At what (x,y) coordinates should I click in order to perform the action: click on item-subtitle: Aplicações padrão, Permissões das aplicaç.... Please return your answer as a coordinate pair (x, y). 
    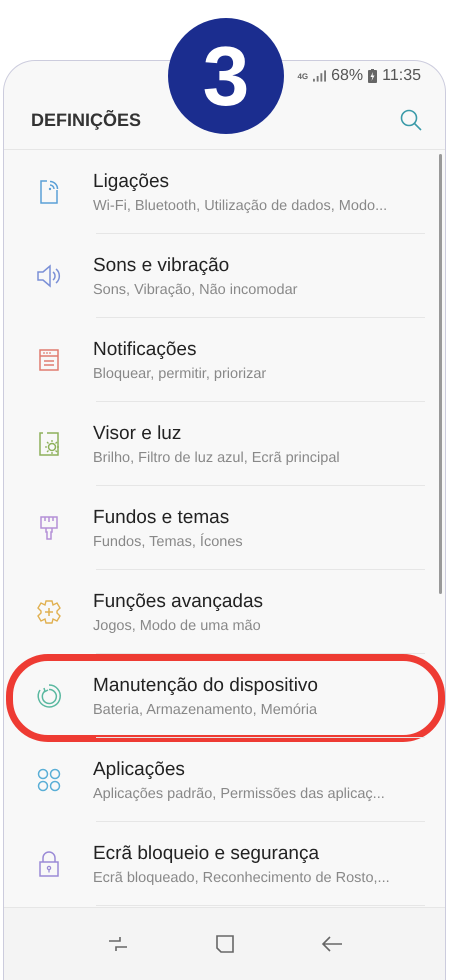
    Looking at the image, I should click on (239, 794).